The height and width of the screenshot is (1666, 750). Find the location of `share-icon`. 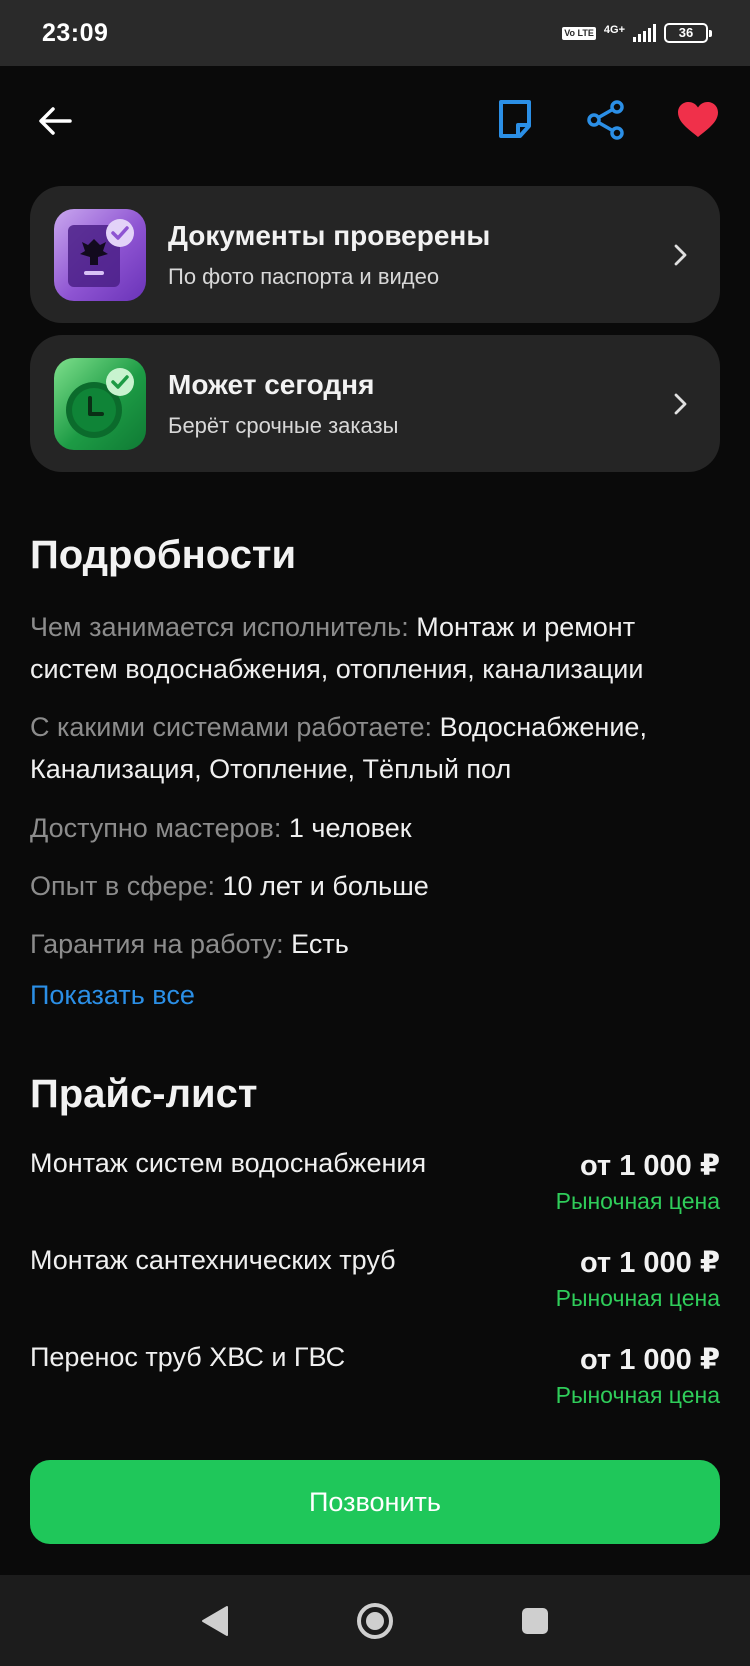

share-icon is located at coordinates (605, 120).